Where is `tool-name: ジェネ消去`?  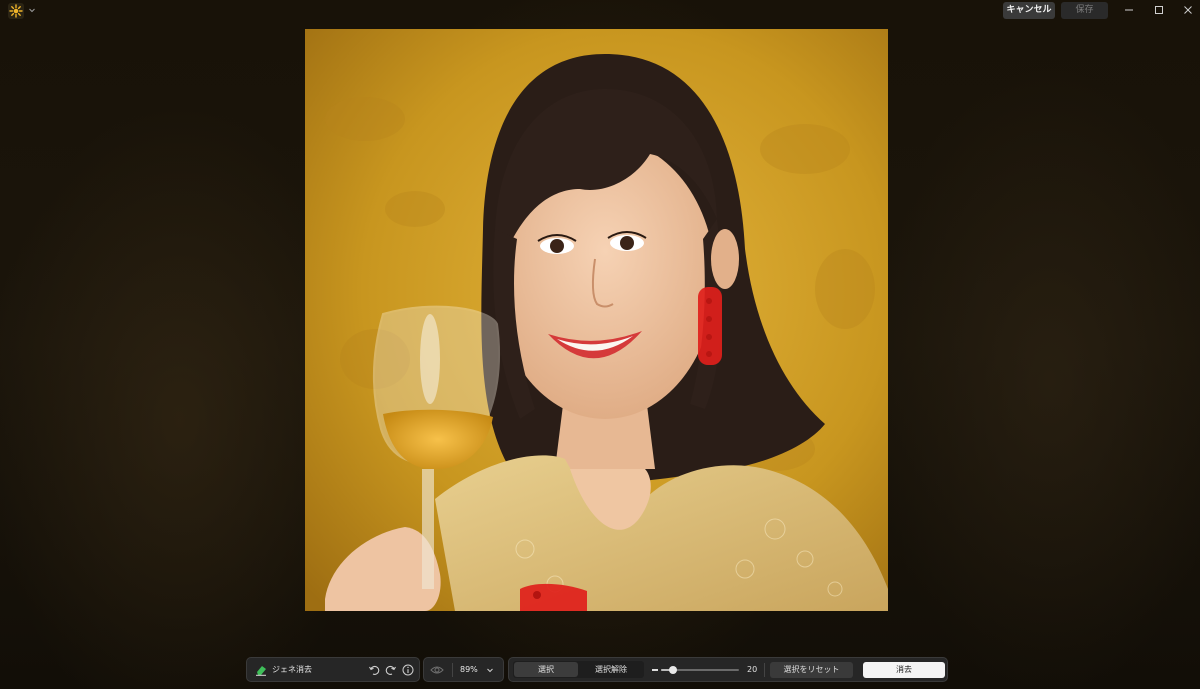
tool-name: ジェネ消去 is located at coordinates (292, 669).